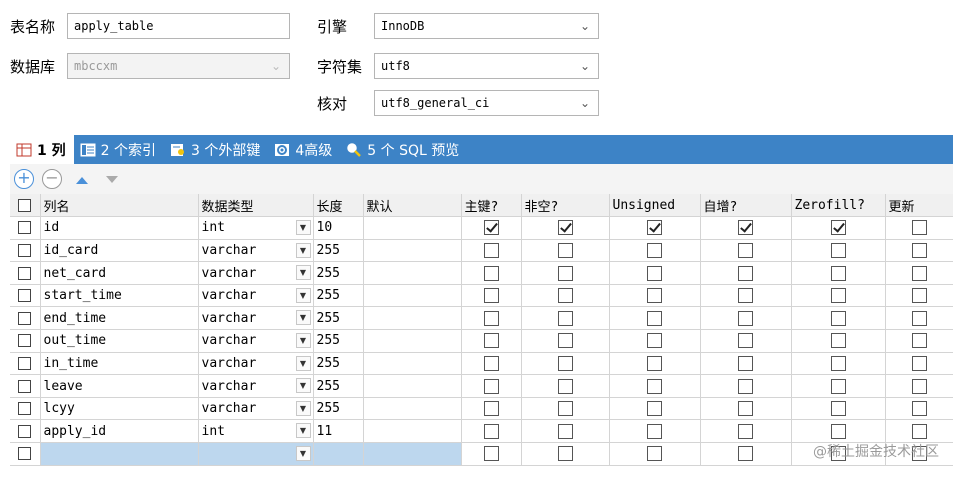  What do you see at coordinates (481, 364) in the screenshot?
I see `table-row: in_time varchar ▼ 255` at bounding box center [481, 364].